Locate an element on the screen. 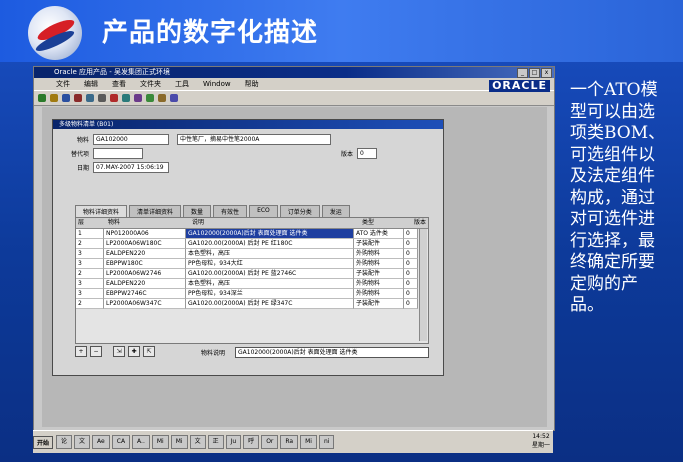 Image resolution: width=683 pixels, height=462 pixels. print-icon is located at coordinates (78, 98).